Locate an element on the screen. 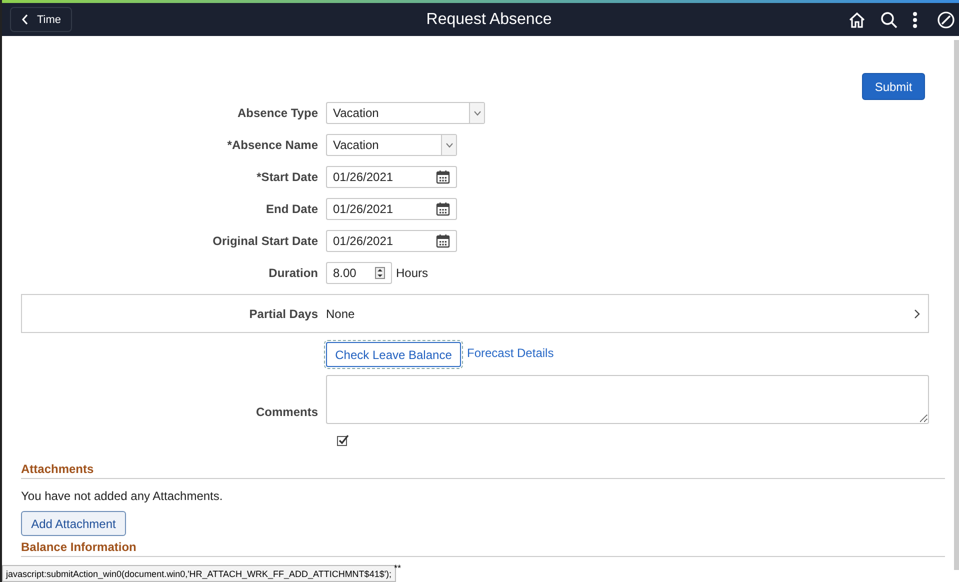  forecast-details-link: Forecast Details is located at coordinates (510, 353).